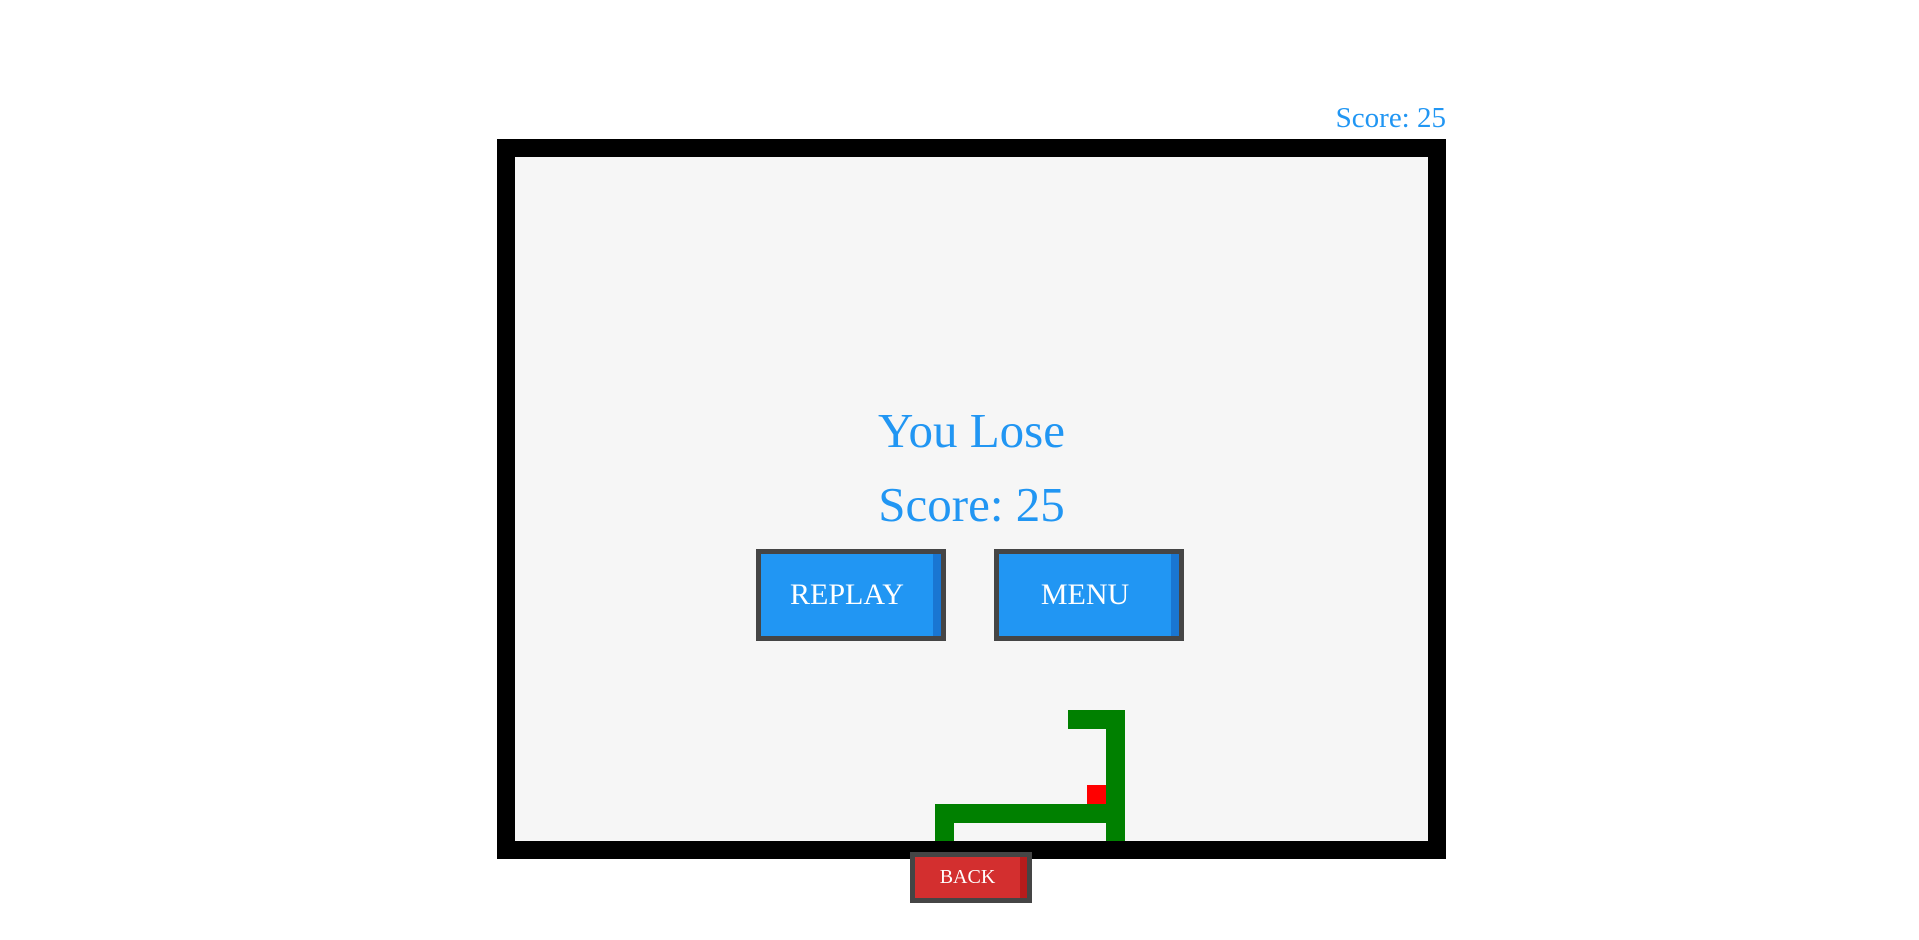  What do you see at coordinates (1096, 794) in the screenshot?
I see `food-item` at bounding box center [1096, 794].